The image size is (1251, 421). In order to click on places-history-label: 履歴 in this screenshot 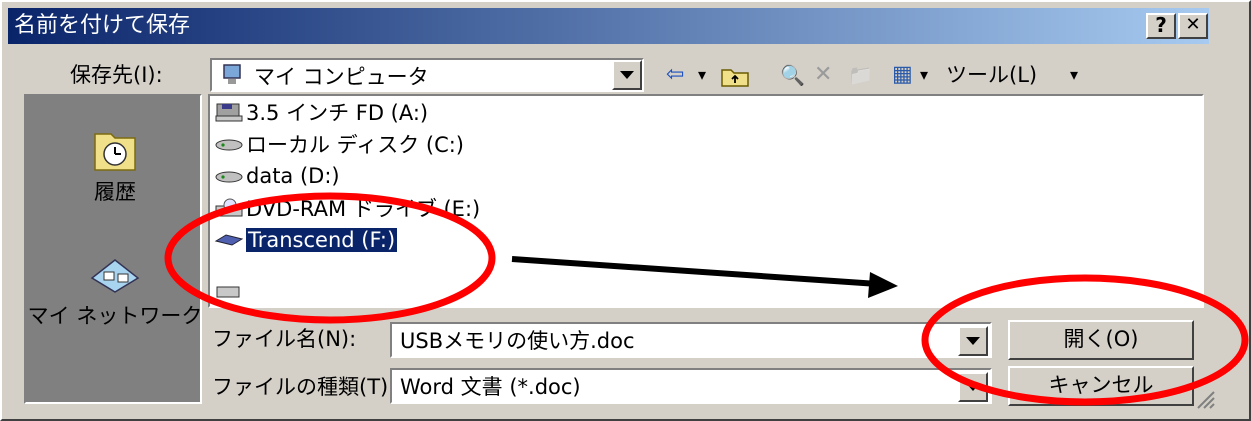, I will do `click(115, 192)`.